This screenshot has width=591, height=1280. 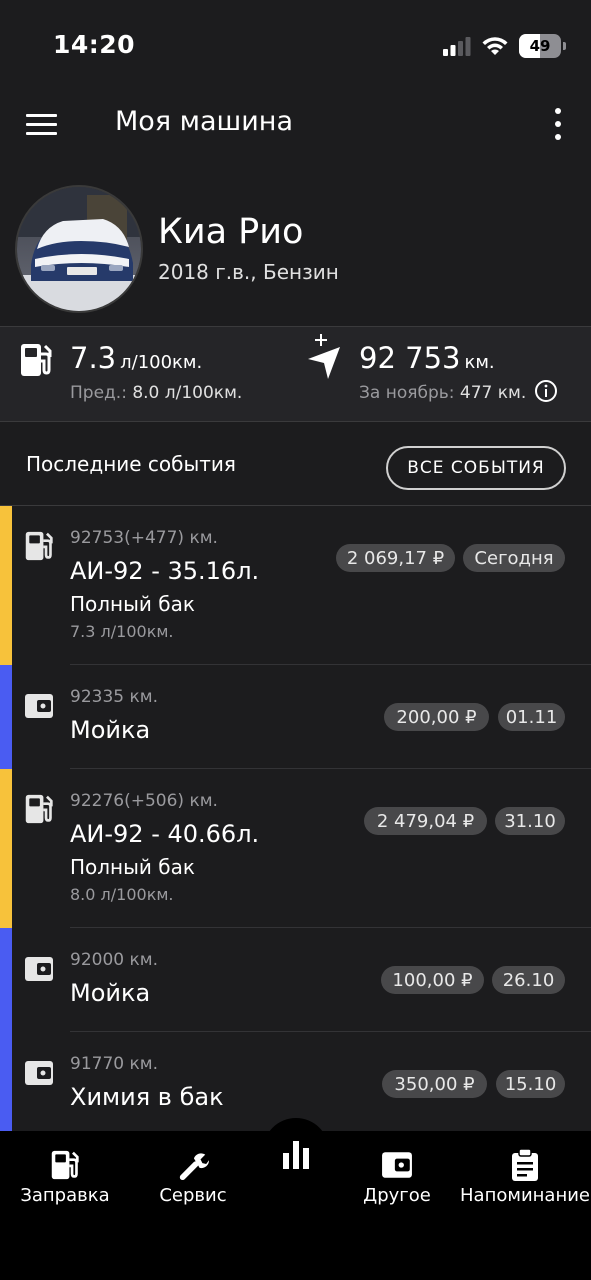 I want to click on odometer-value: 92 753, so click(x=410, y=358).